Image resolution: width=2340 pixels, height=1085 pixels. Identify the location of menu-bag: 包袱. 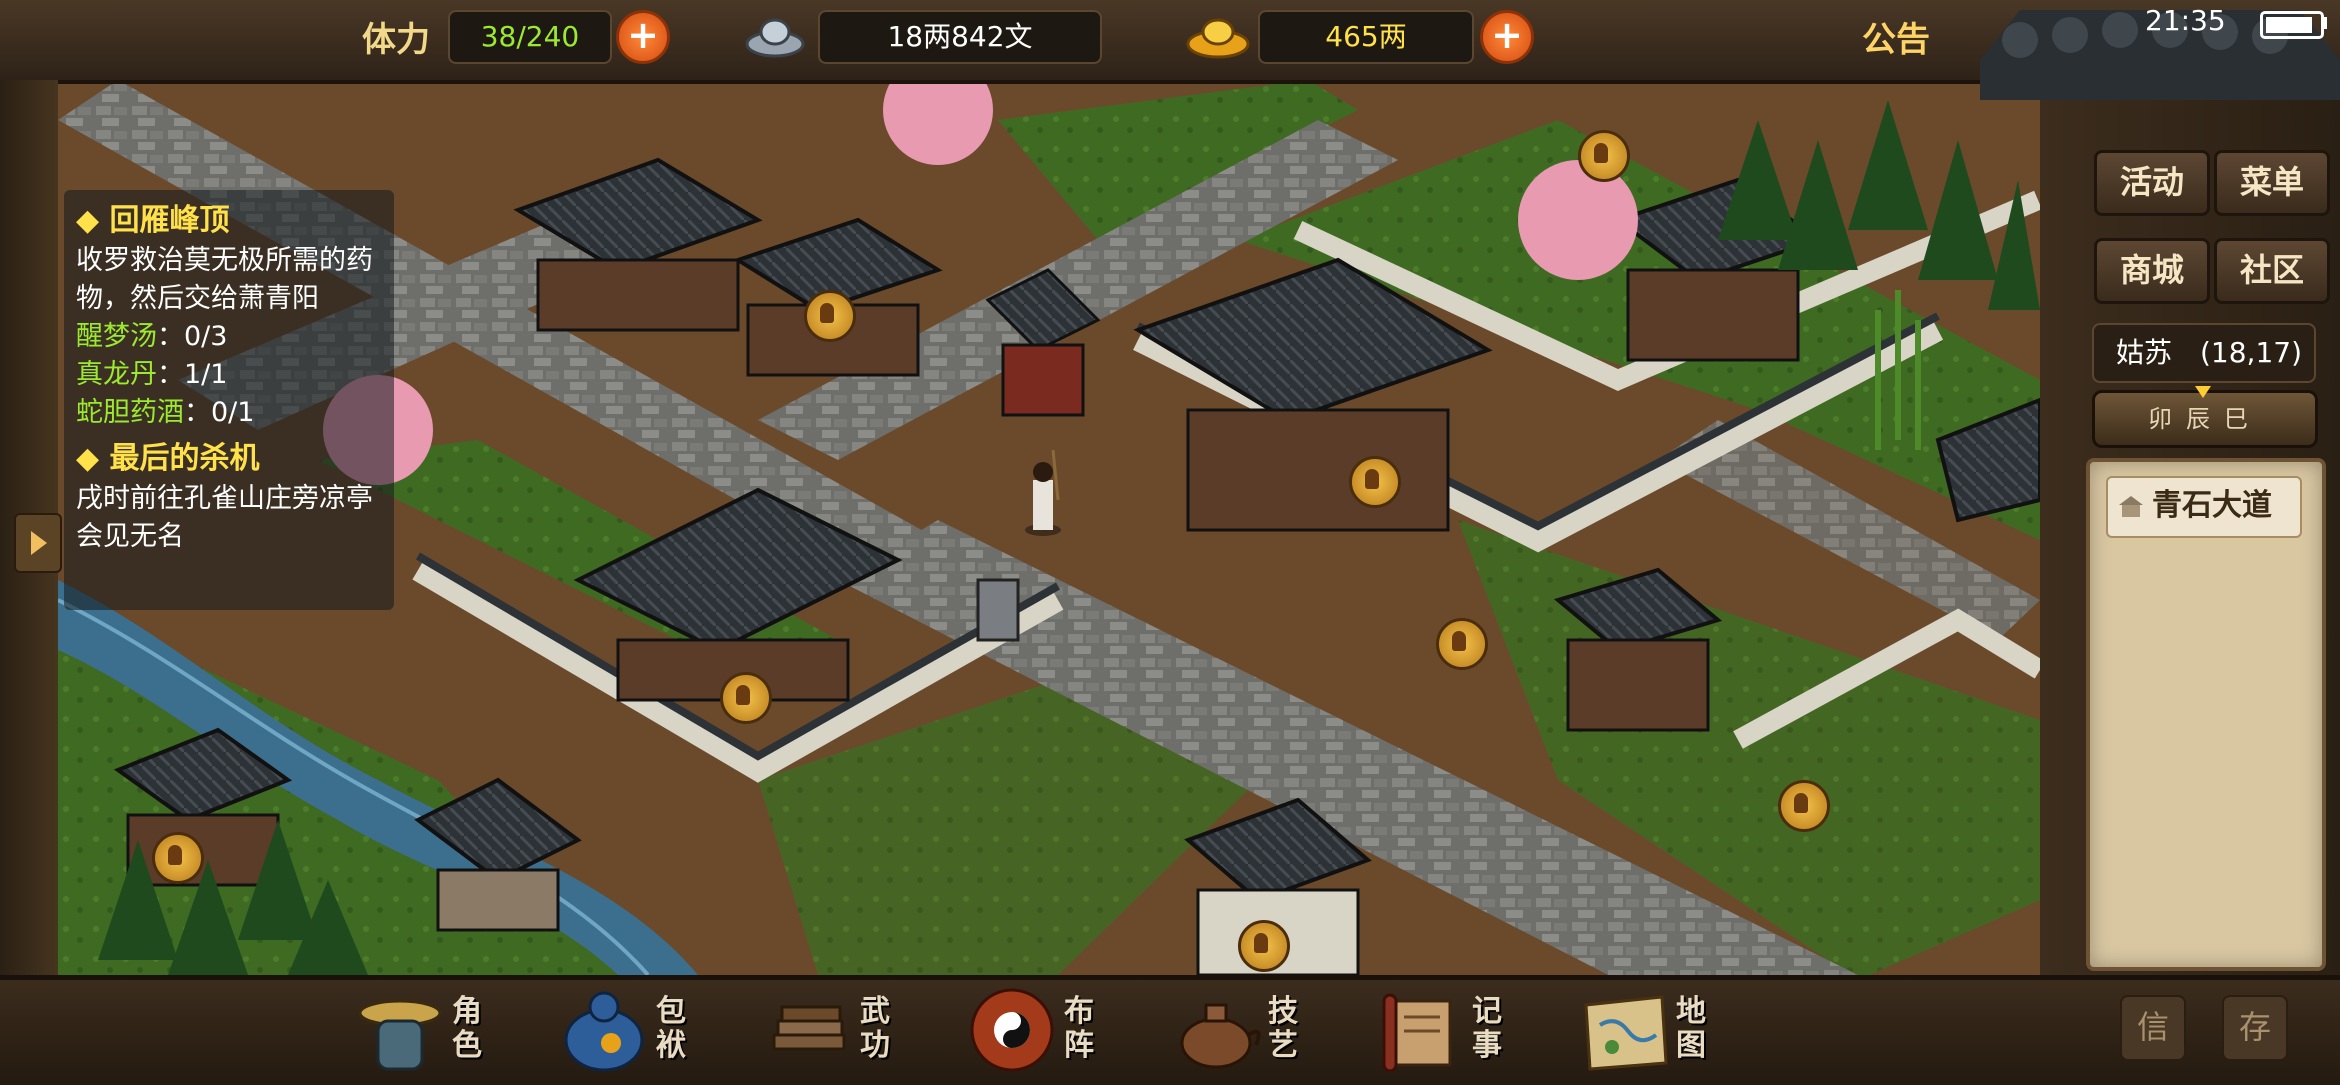
(631, 1030).